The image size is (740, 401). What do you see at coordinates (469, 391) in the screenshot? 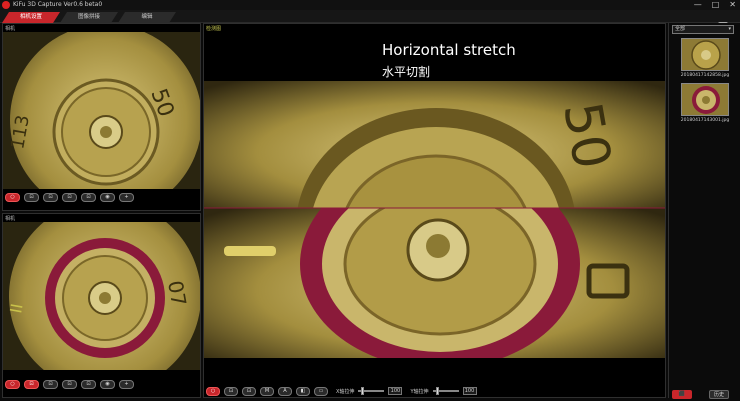
I see `y-stretch-value: 100` at bounding box center [469, 391].